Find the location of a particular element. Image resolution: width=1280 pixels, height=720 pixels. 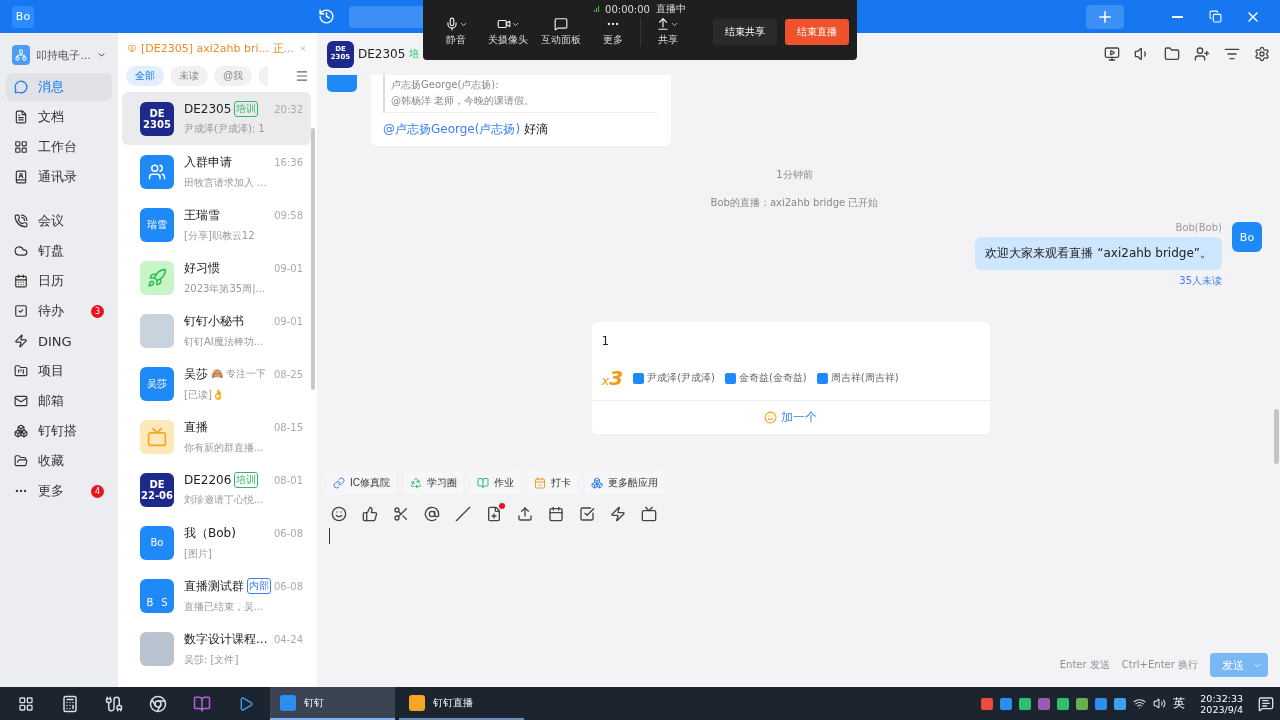

nav-label: 日历 is located at coordinates (51, 281).